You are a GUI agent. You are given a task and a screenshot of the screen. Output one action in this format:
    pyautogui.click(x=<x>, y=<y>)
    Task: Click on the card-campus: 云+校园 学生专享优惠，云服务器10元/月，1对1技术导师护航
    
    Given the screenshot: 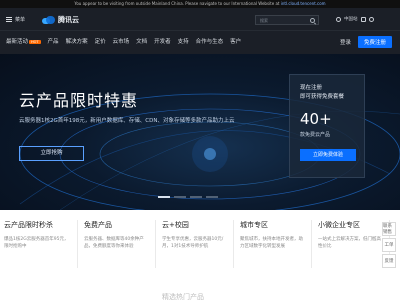 What is the action you would take?
    pyautogui.click(x=195, y=244)
    